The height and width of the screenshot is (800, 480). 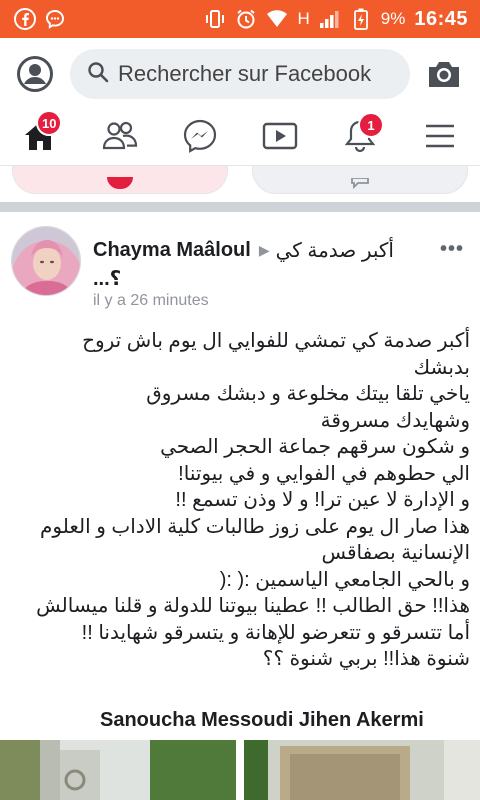 I want to click on friends-icon, so click(x=120, y=138).